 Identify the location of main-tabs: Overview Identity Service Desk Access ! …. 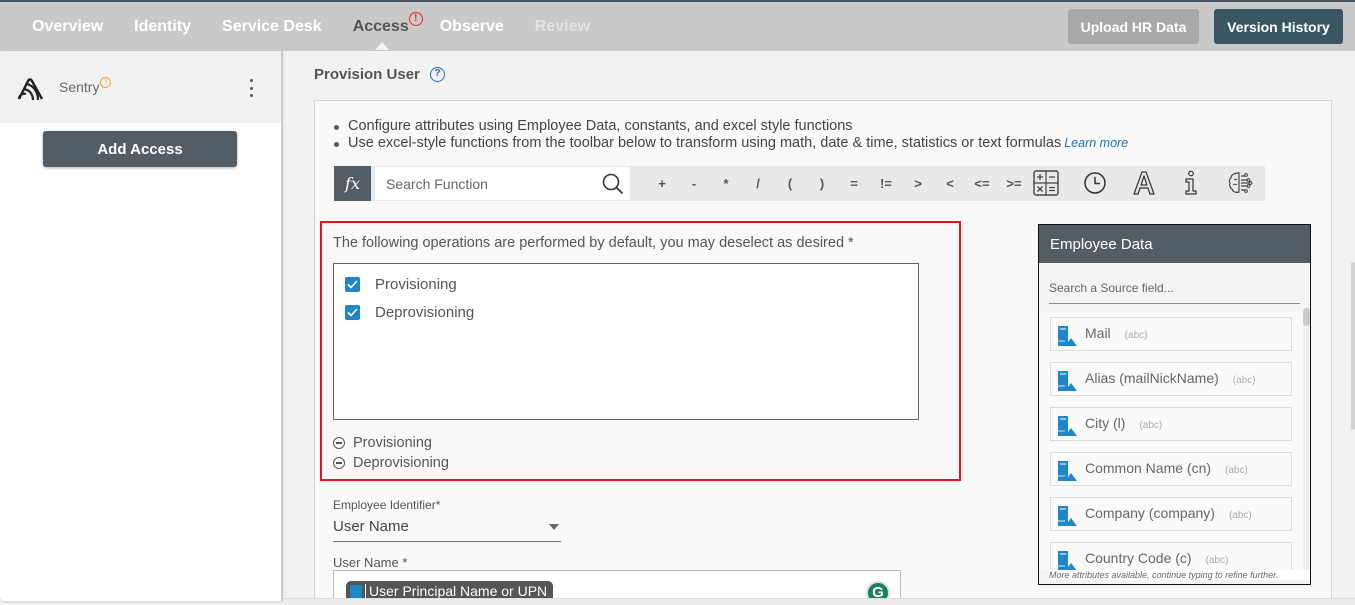
(326, 26).